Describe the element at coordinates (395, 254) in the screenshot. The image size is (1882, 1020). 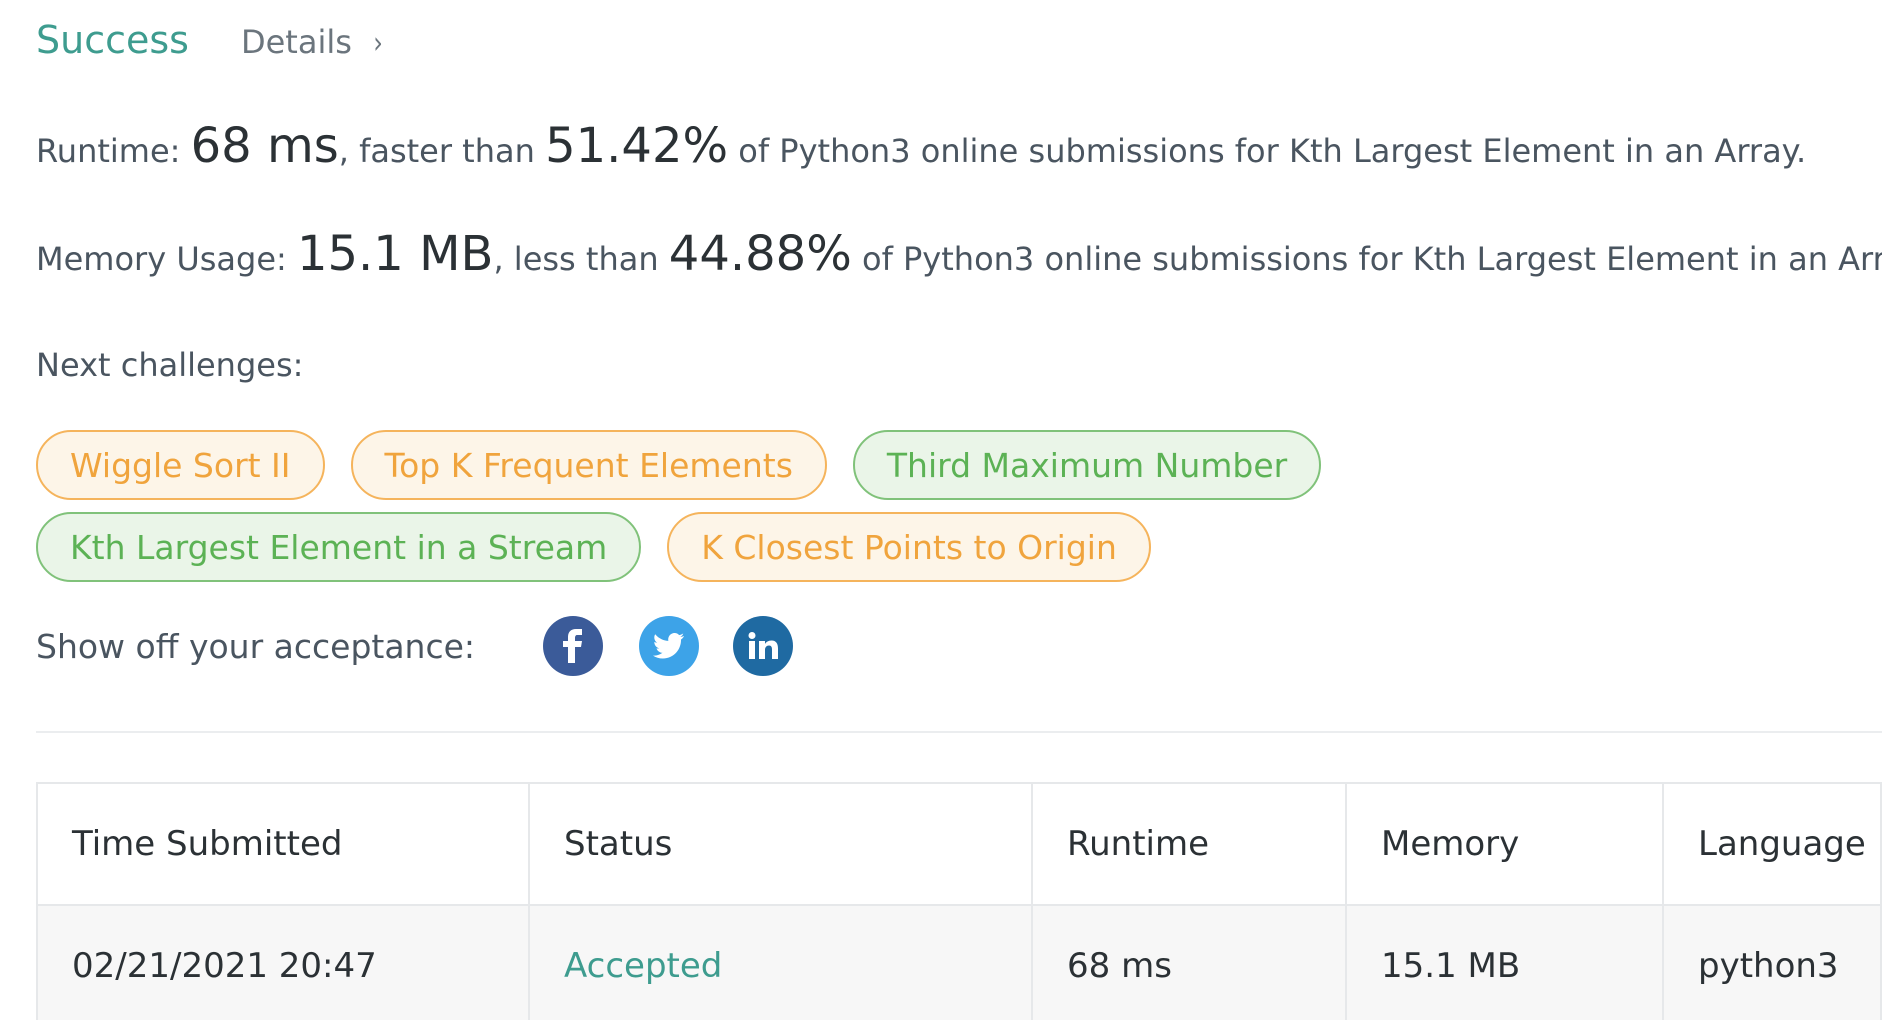
I see `memory-value: 15.1 MB` at that location.